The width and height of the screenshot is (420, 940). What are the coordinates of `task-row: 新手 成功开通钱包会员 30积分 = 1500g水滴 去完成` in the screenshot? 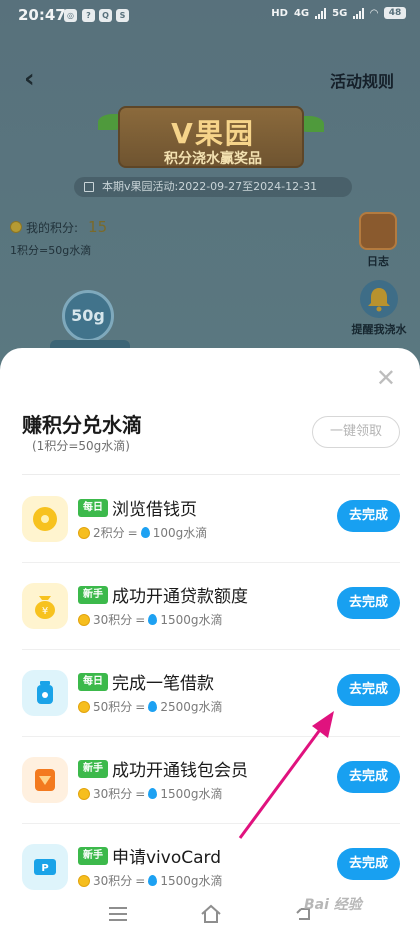 It's located at (210, 800).